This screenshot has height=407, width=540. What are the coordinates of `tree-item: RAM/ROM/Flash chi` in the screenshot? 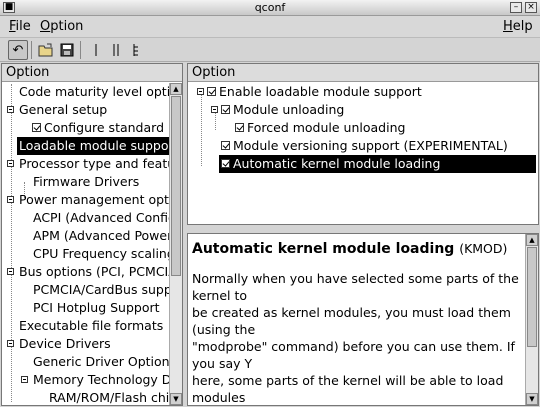 It's located at (87, 397).